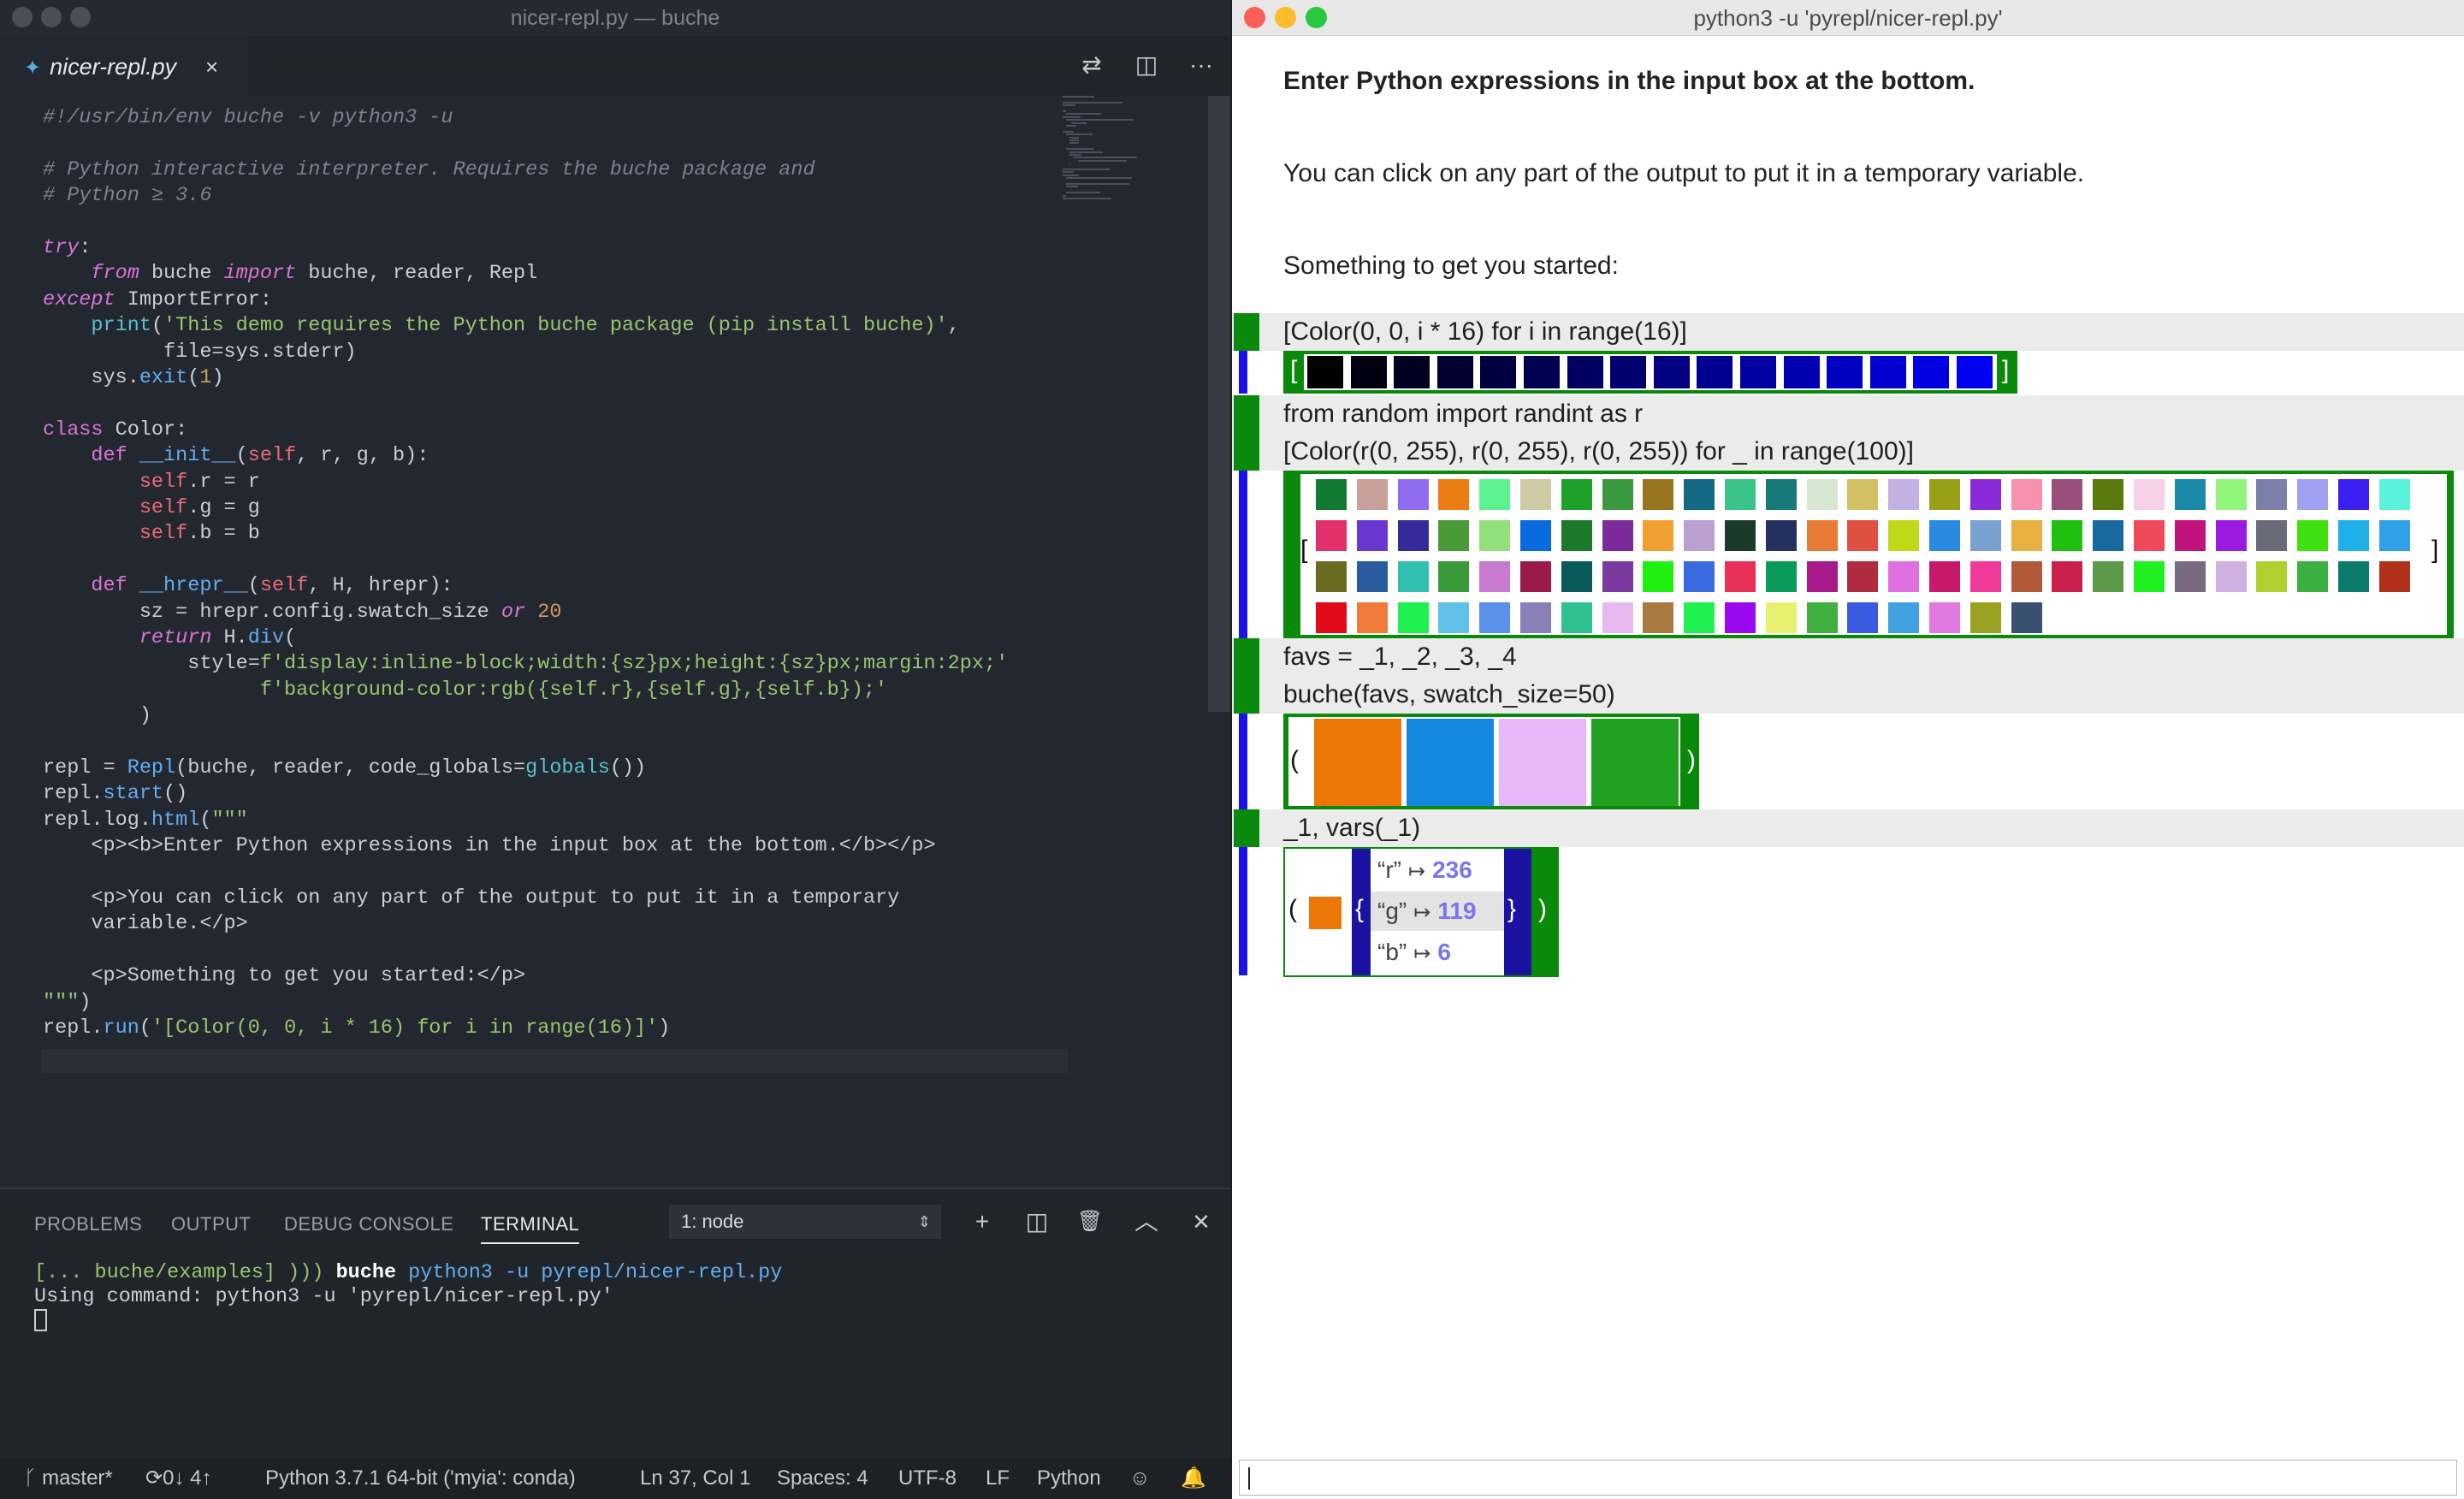  What do you see at coordinates (88, 1224) in the screenshot?
I see `tab-problems: PROBLEMS` at bounding box center [88, 1224].